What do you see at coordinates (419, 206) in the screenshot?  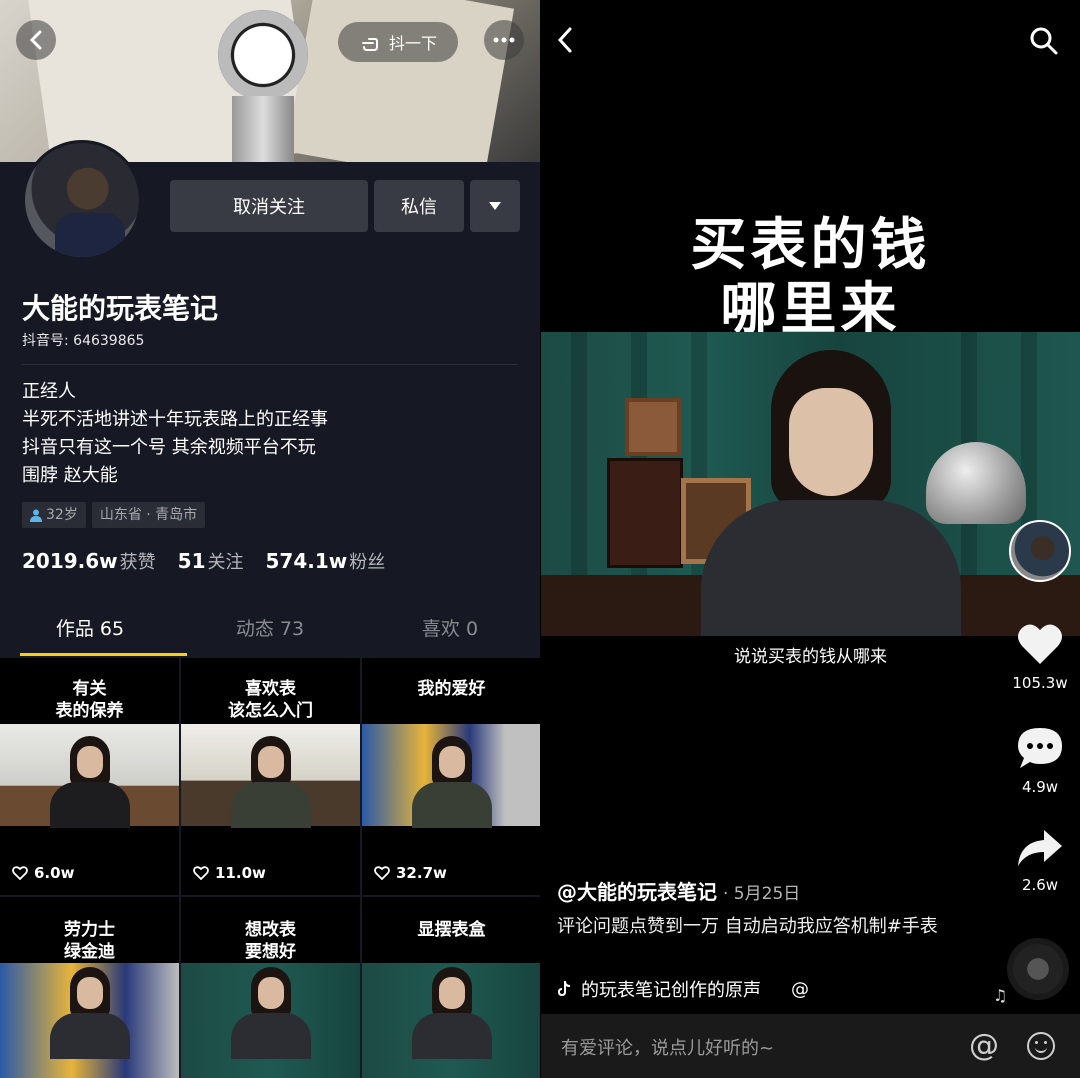 I see `message-button: 私信` at bounding box center [419, 206].